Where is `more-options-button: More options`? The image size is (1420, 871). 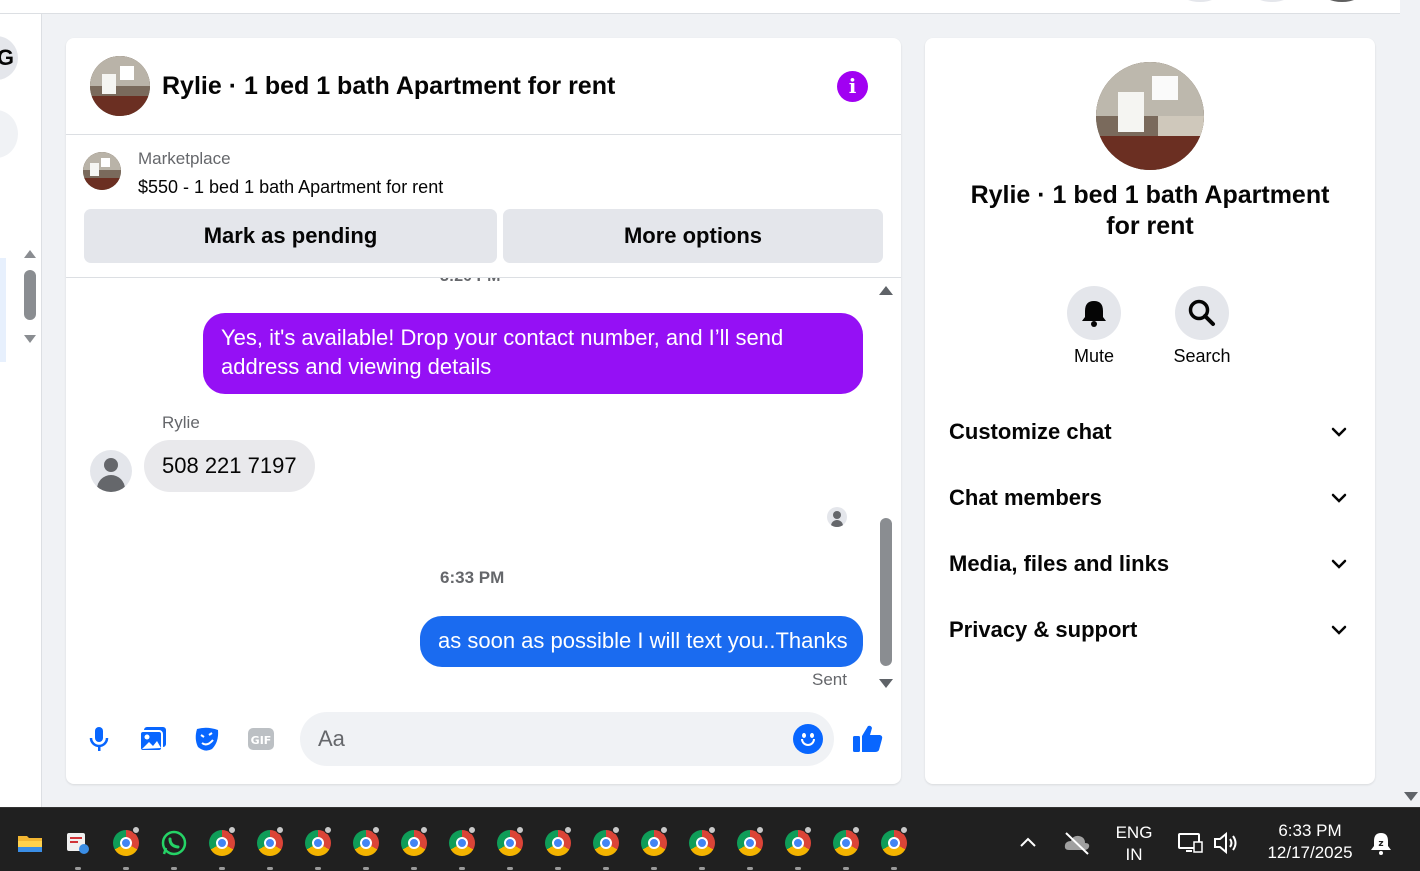 more-options-button: More options is located at coordinates (693, 236).